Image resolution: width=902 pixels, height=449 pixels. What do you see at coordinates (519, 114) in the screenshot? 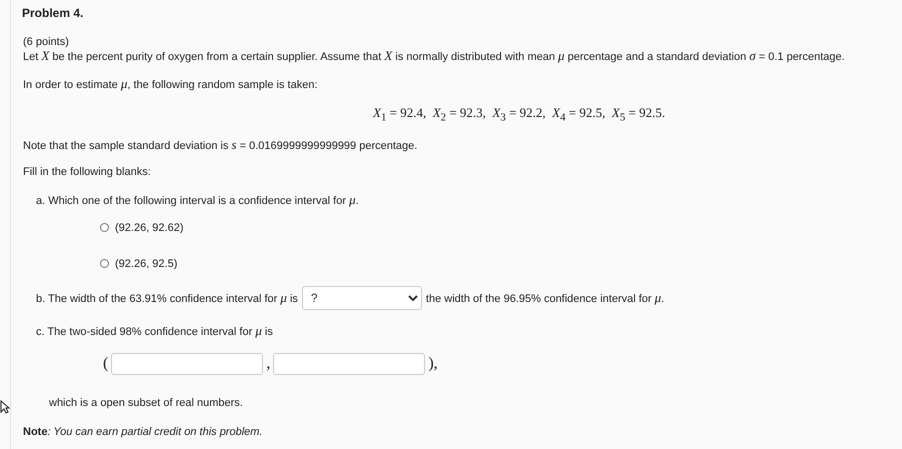
I see `sample-equation: X$_{1}$ = 92.4, X$_{2}$ = 92.3, X$_{3}$ = 92.2, X$_{4}$ = 92.5, X$_{5}$ = 92.5.` at bounding box center [519, 114].